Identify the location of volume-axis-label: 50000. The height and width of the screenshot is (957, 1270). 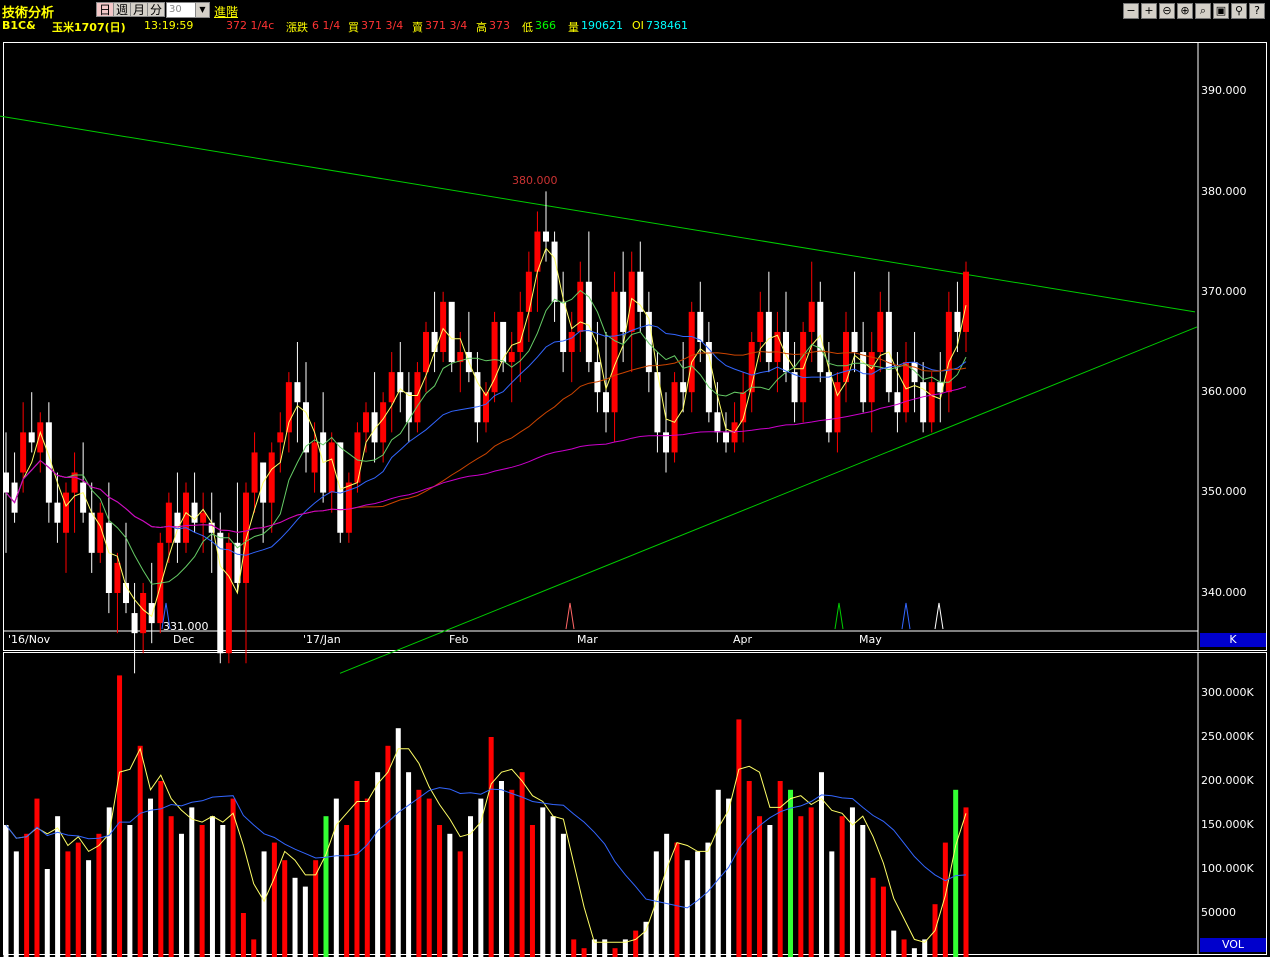
(1218, 912).